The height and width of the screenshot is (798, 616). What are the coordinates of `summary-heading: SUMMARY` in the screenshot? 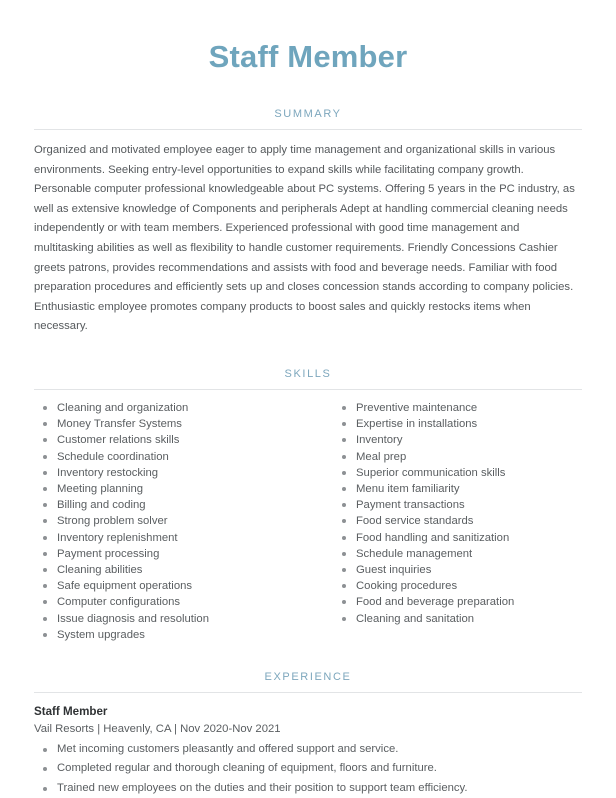 It's located at (308, 114).